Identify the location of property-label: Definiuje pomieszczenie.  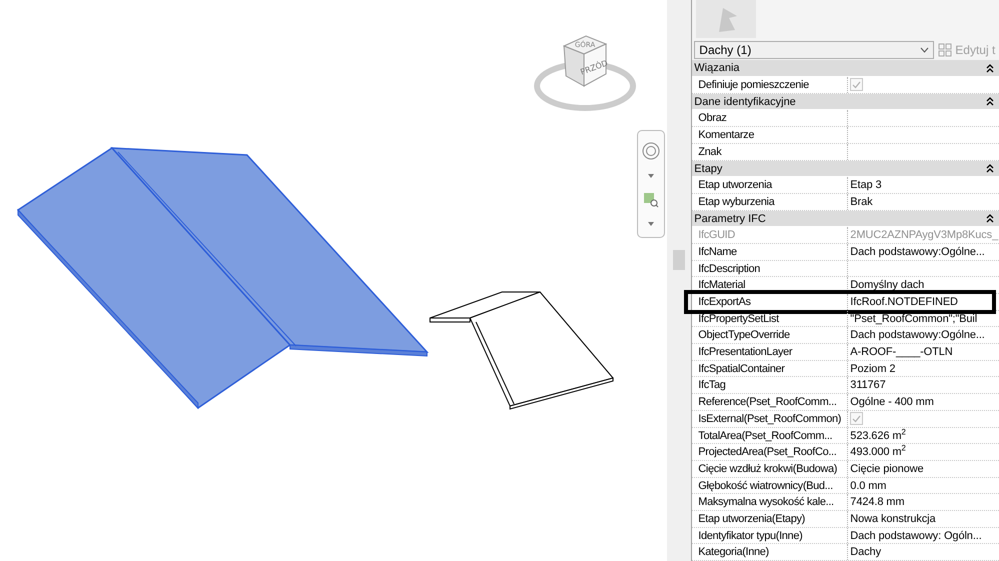
(770, 85).